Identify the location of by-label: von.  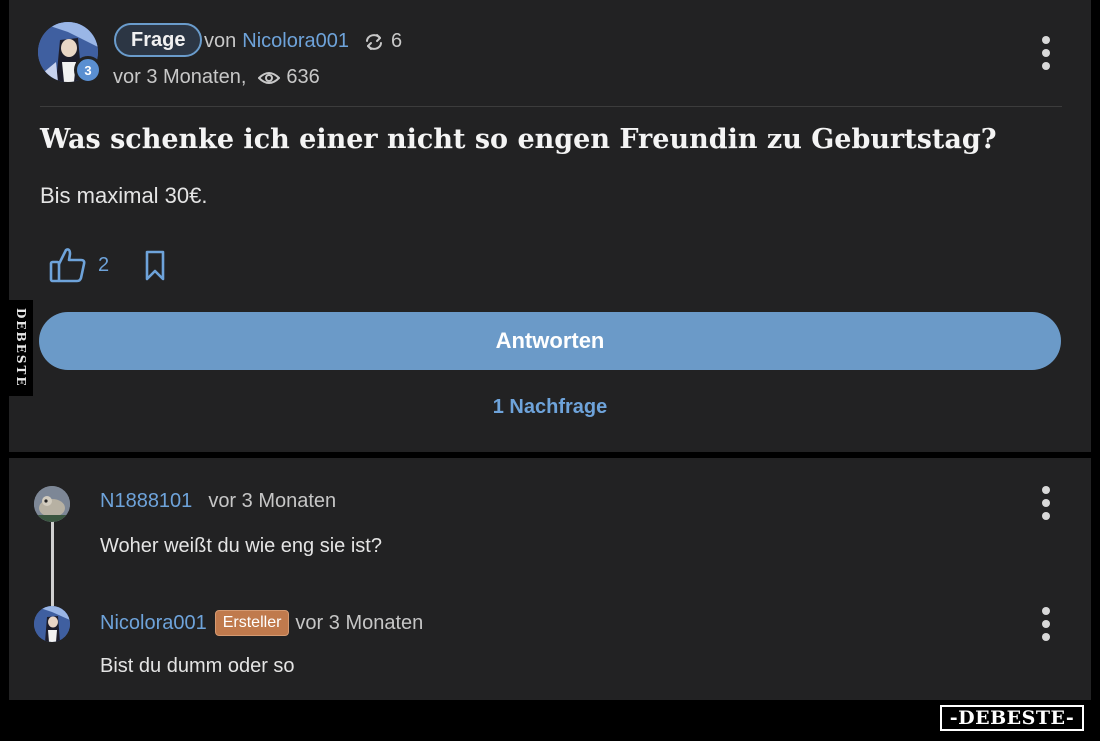
(220, 41).